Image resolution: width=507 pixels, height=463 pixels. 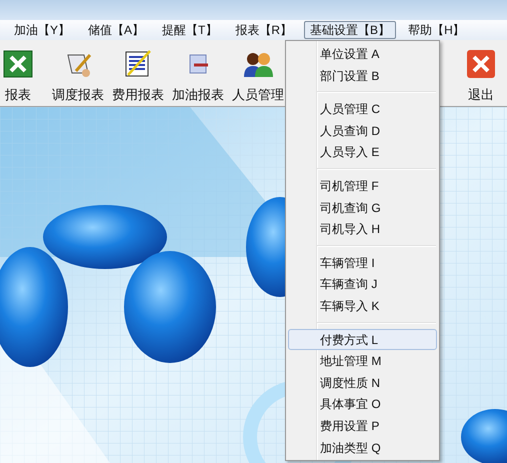 What do you see at coordinates (362, 152) in the screenshot?
I see `menu-option: 人员导入 E` at bounding box center [362, 152].